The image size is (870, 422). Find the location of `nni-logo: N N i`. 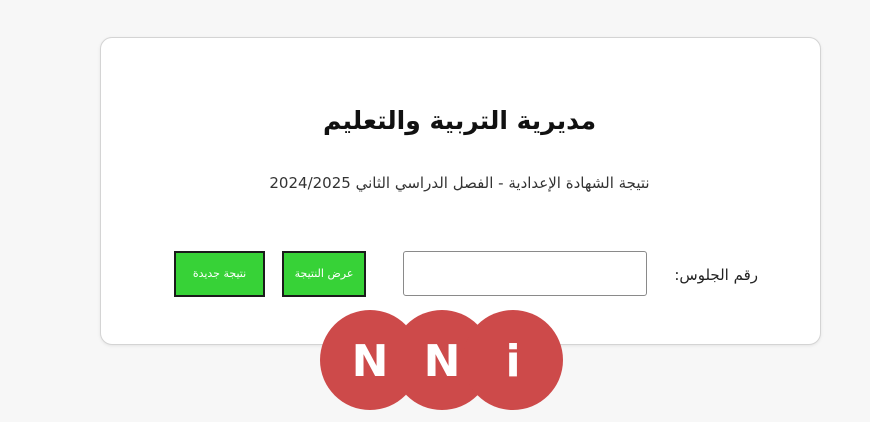

nni-logo: N N i is located at coordinates (441, 360).